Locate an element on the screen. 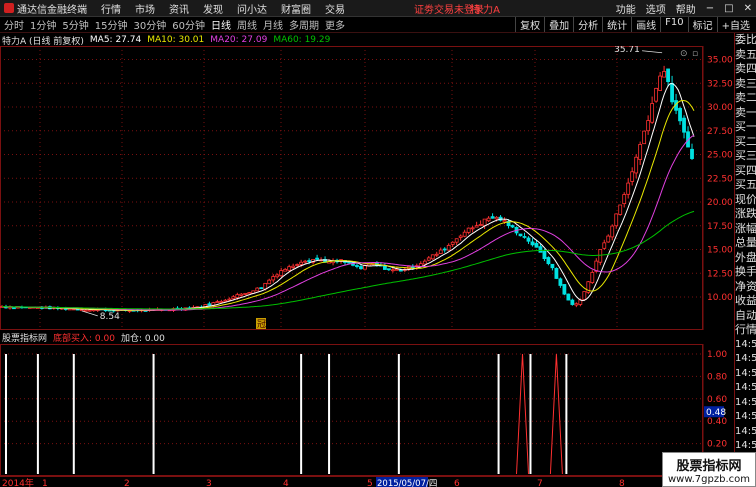 The height and width of the screenshot is (487, 756). menu-function: 功能 is located at coordinates (626, 8).